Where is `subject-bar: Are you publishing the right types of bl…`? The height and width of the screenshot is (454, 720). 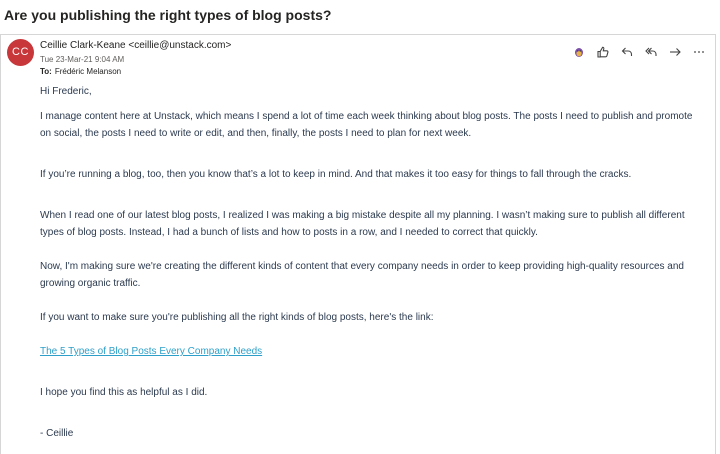
subject-bar: Are you publishing the right types of bl… is located at coordinates (360, 17).